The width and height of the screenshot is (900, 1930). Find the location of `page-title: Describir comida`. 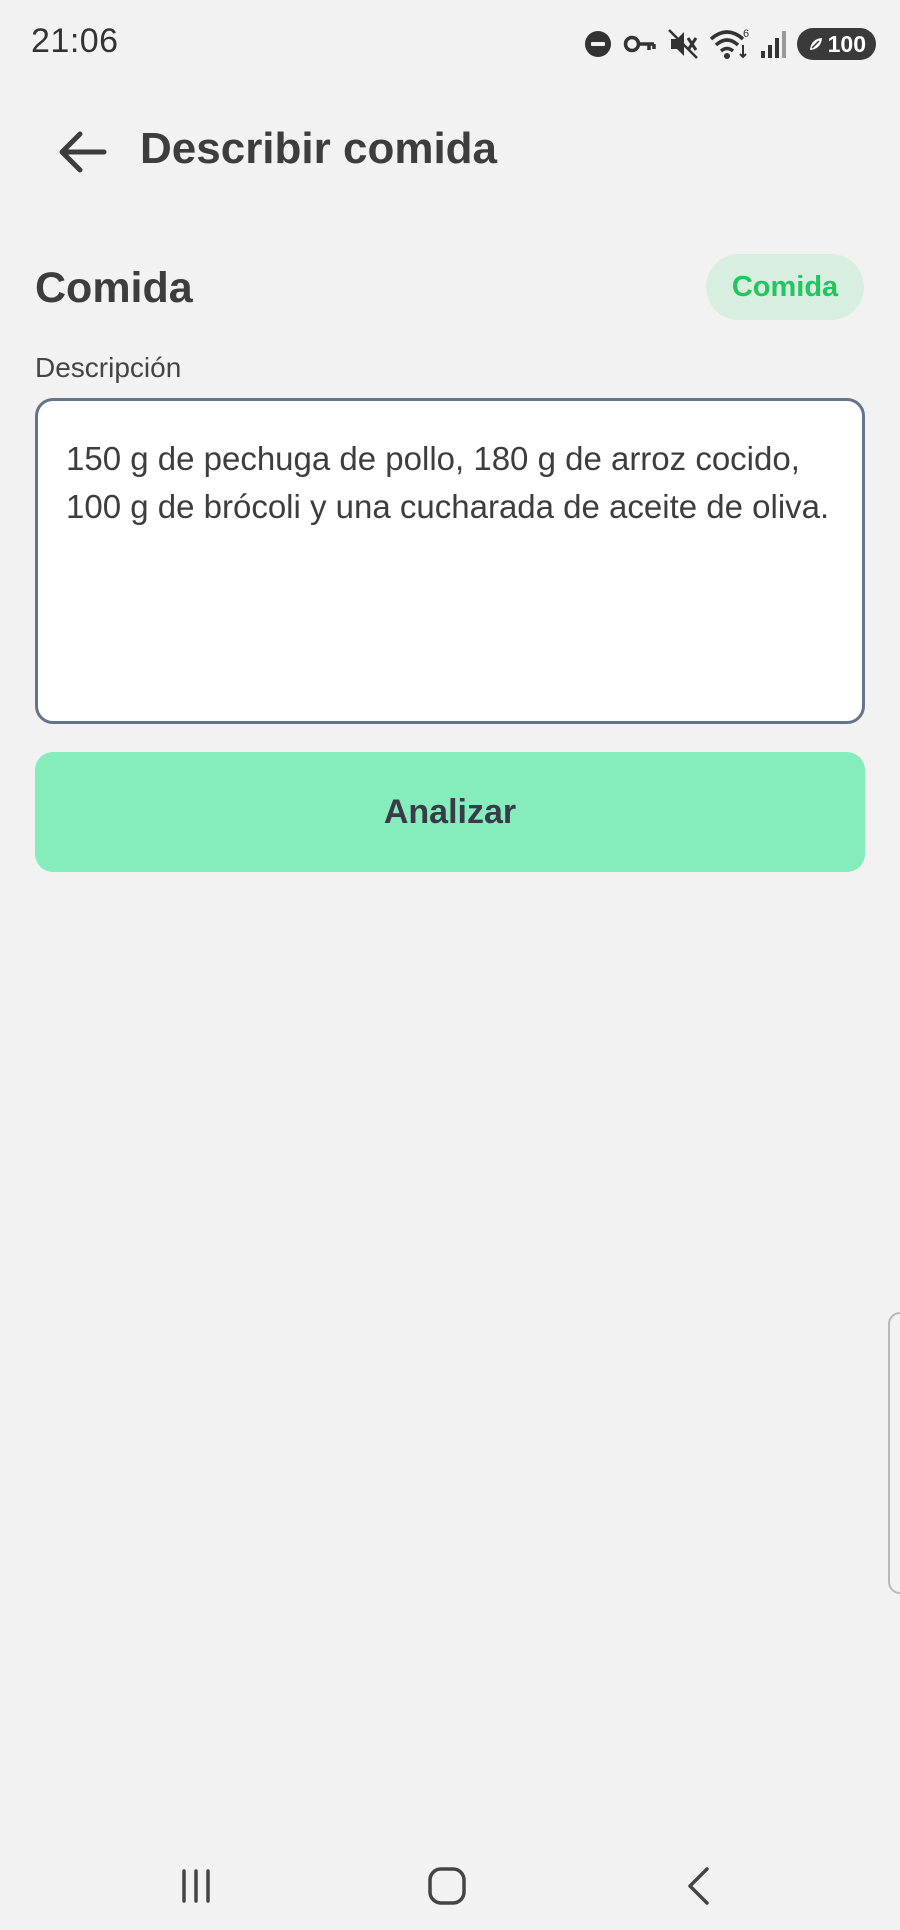

page-title: Describir comida is located at coordinates (319, 148).